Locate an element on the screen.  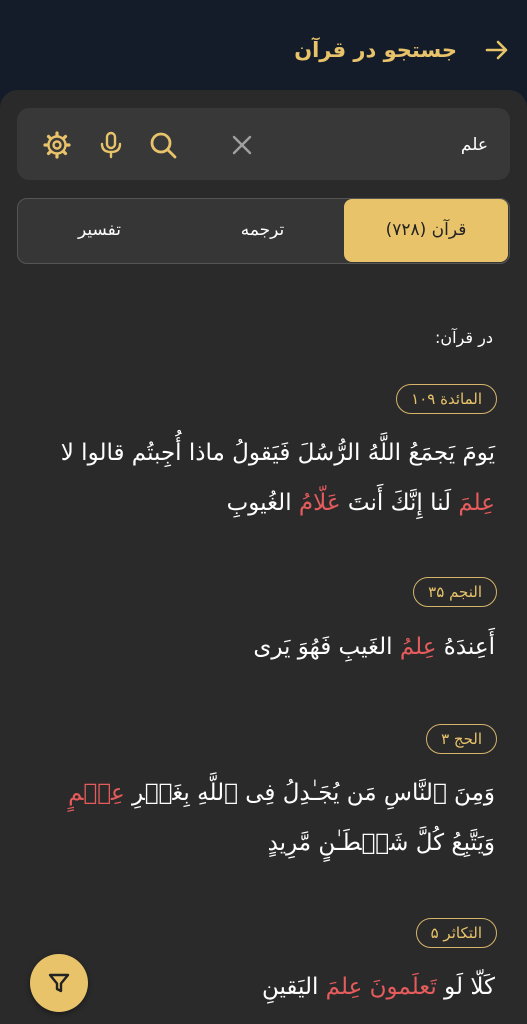
verse-segment: الغُيوبِ is located at coordinates (262, 503).